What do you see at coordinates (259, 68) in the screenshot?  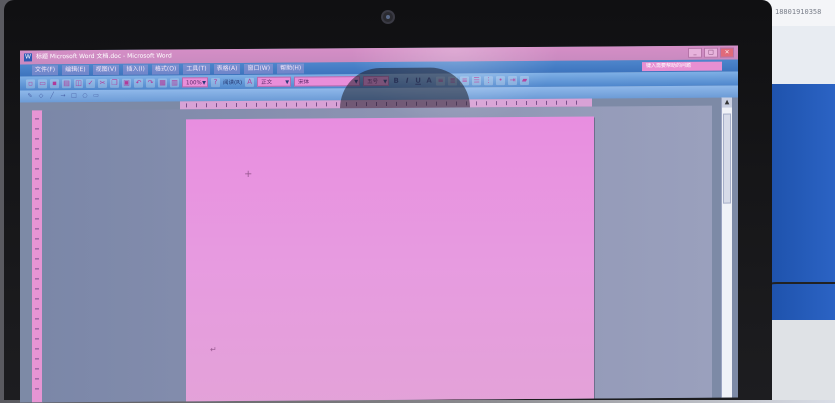 I see `menu-window: 窗口(W)` at bounding box center [259, 68].